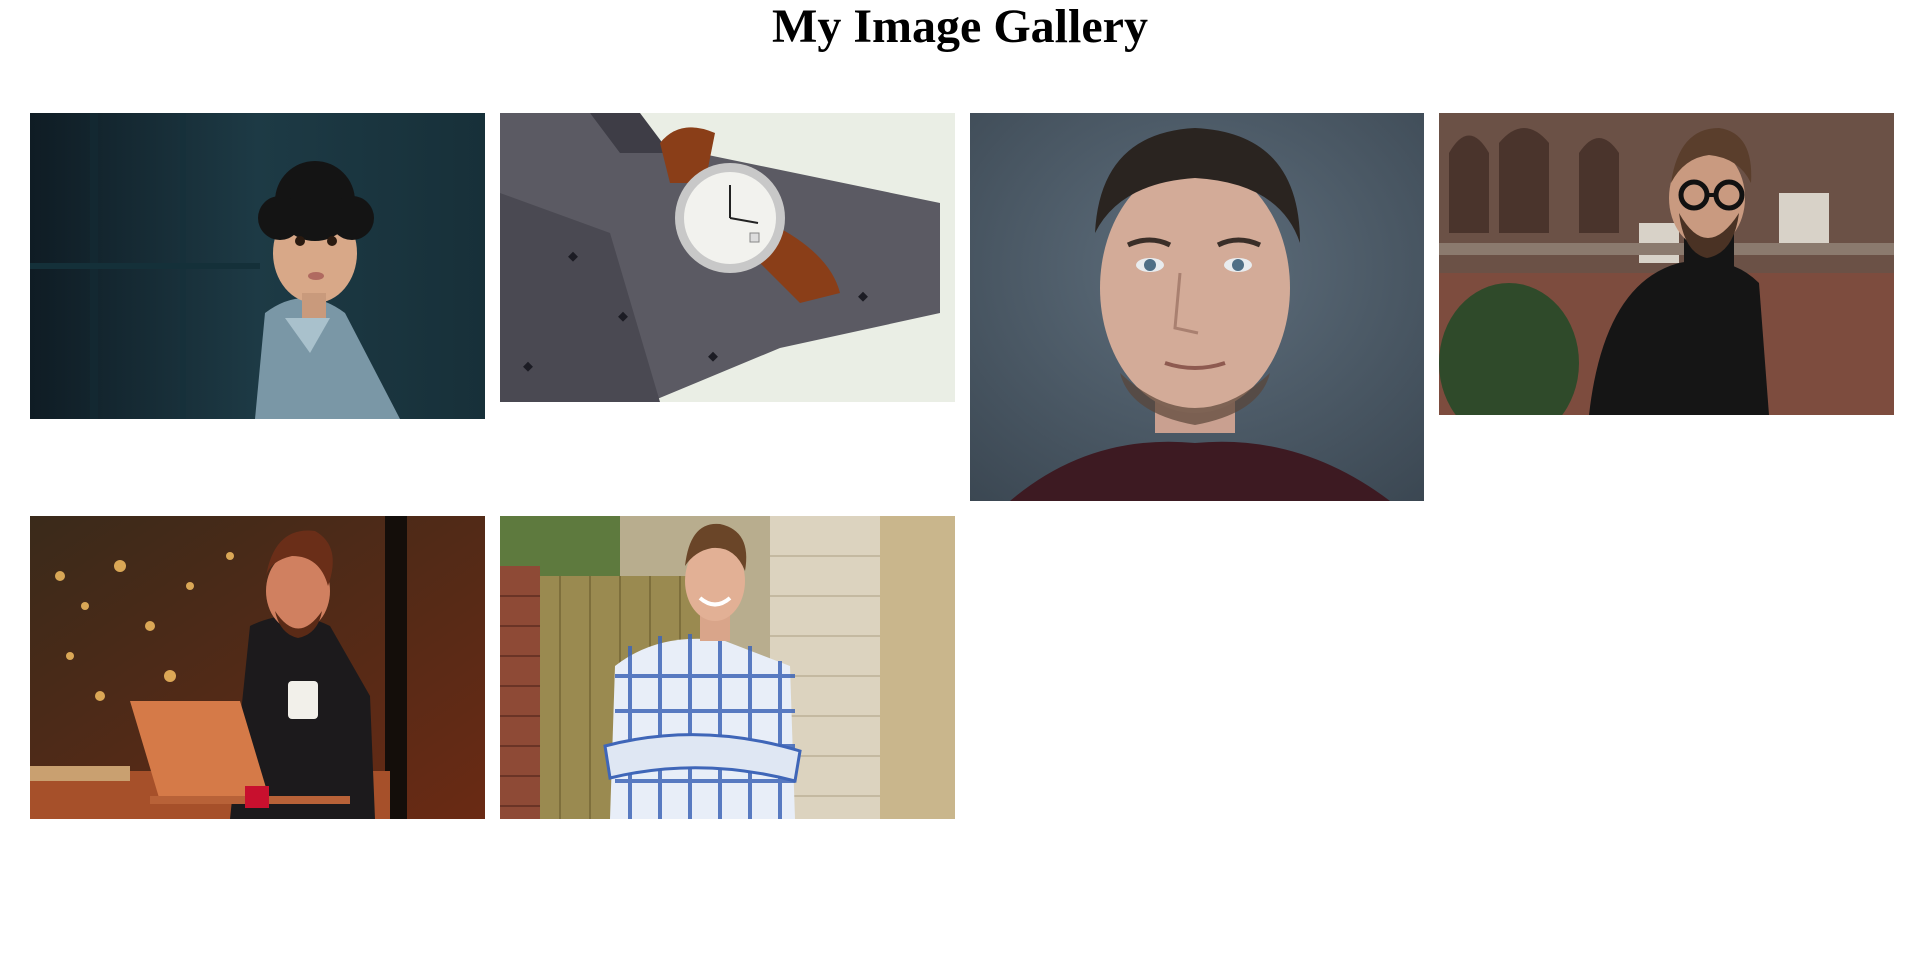 This screenshot has width=1920, height=969. I want to click on gallery-image-child, so click(257, 266).